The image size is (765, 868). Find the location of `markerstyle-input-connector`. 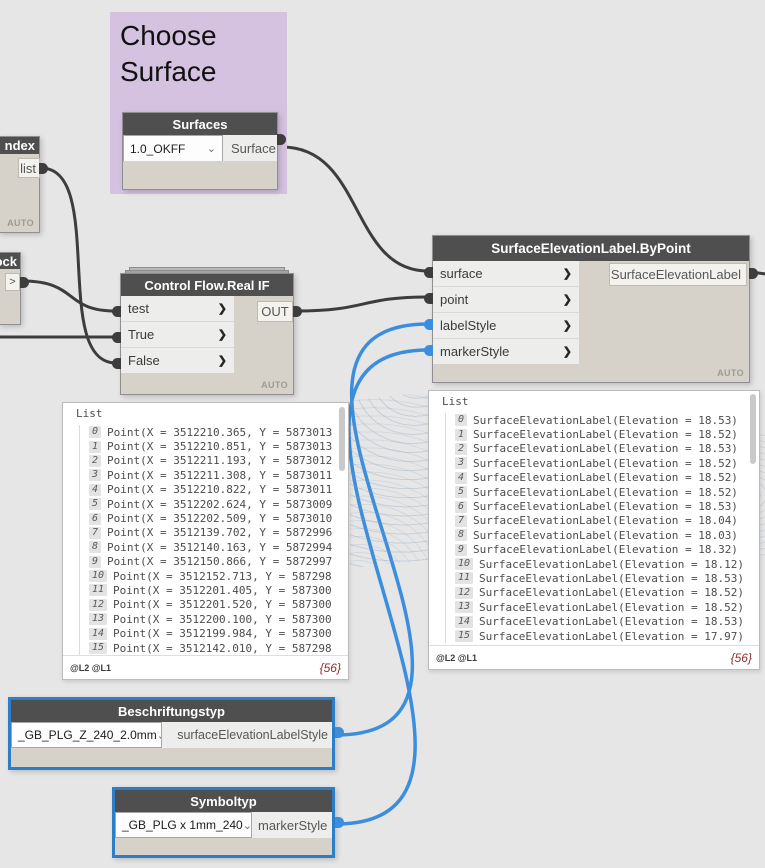

markerstyle-input-connector is located at coordinates (428, 350).